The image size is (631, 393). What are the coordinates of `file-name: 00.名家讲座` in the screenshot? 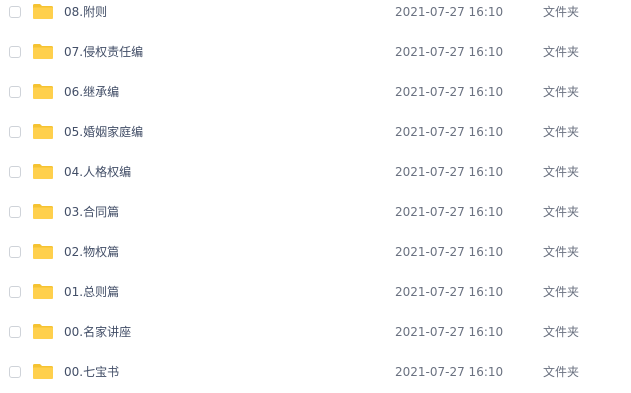 It's located at (97, 332).